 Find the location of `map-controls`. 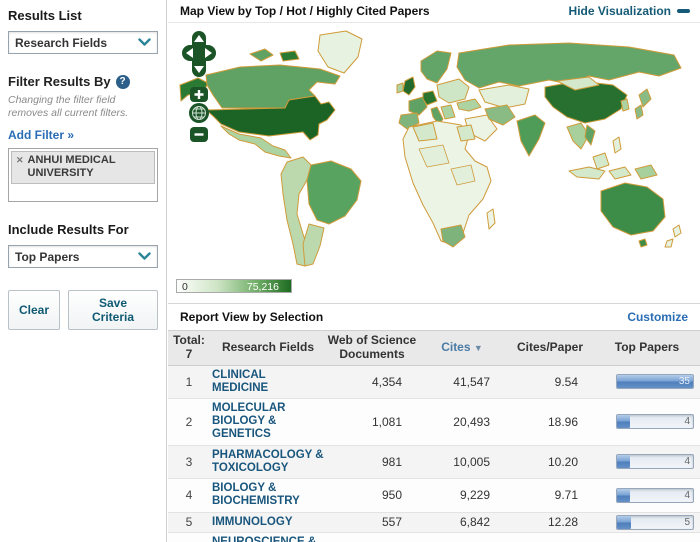

map-controls is located at coordinates (200, 95).